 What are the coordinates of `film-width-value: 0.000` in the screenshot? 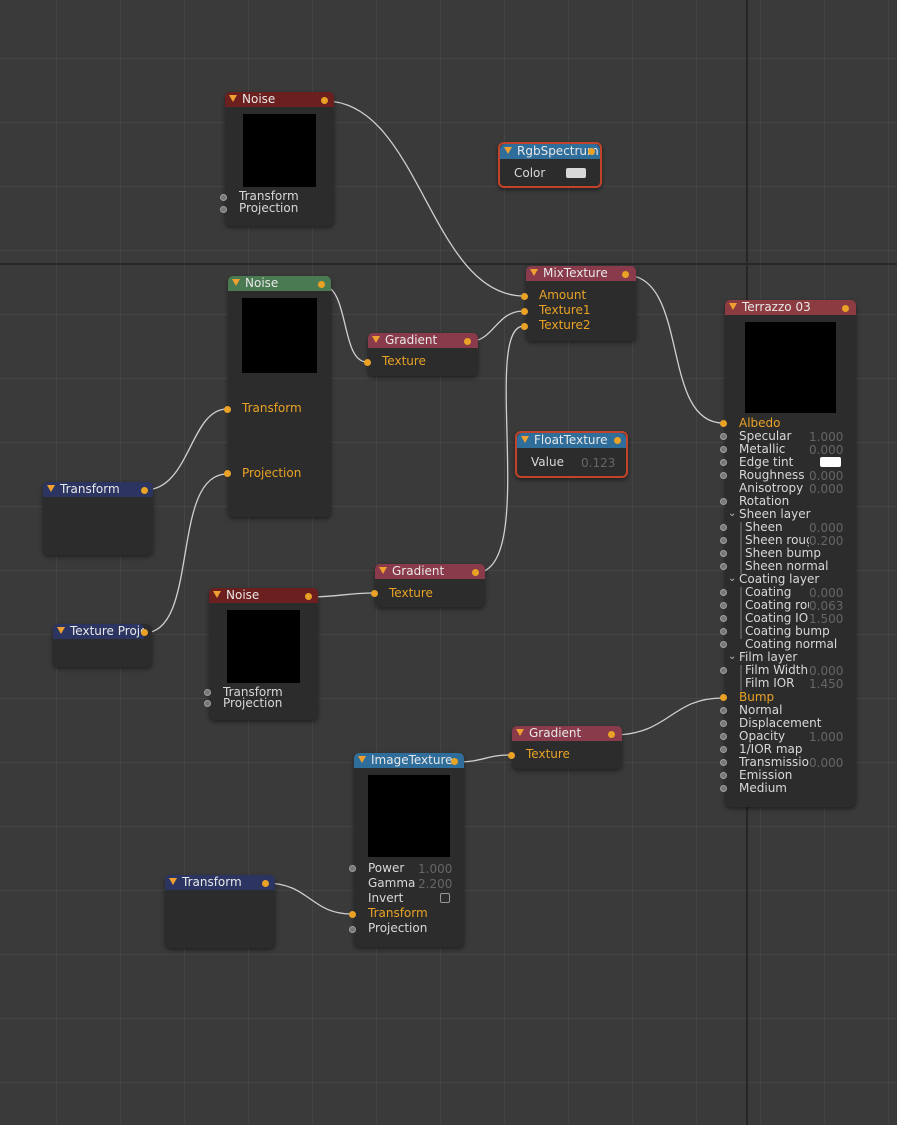 It's located at (826, 671).